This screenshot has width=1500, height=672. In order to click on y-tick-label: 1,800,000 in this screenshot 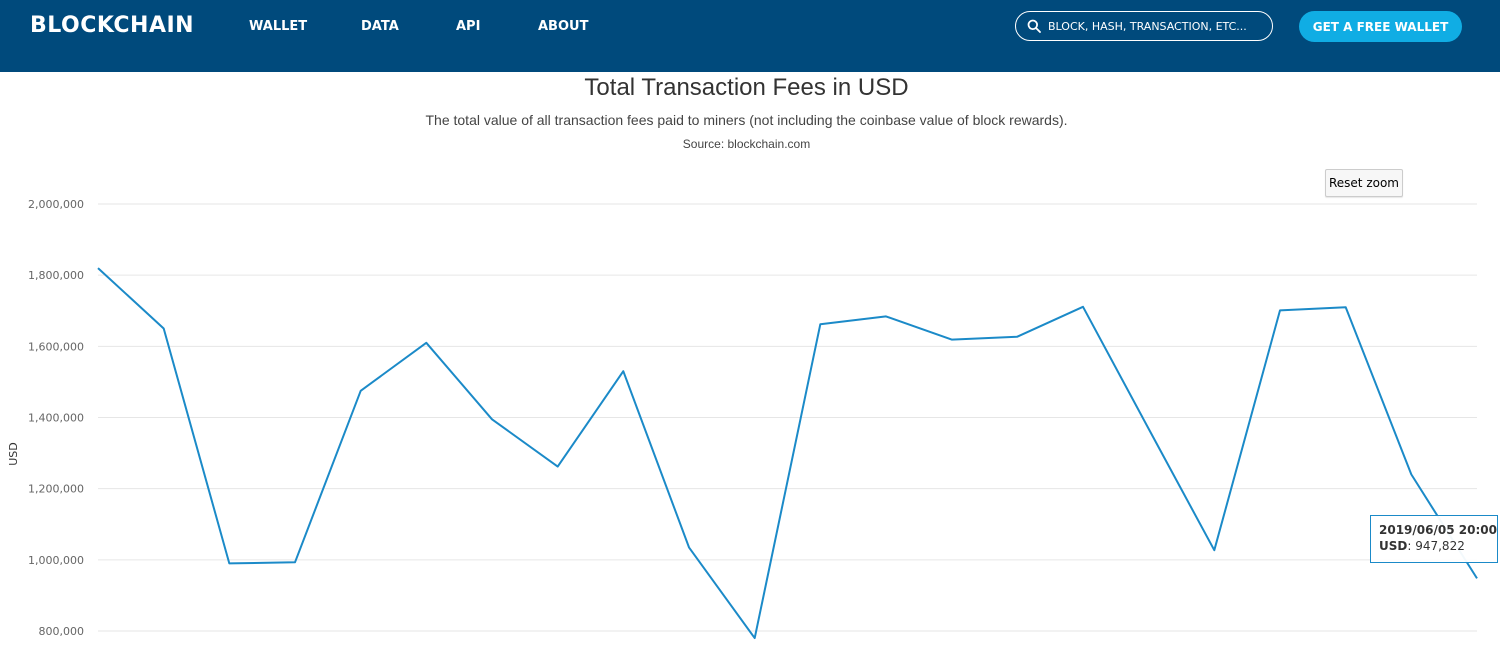, I will do `click(56, 275)`.